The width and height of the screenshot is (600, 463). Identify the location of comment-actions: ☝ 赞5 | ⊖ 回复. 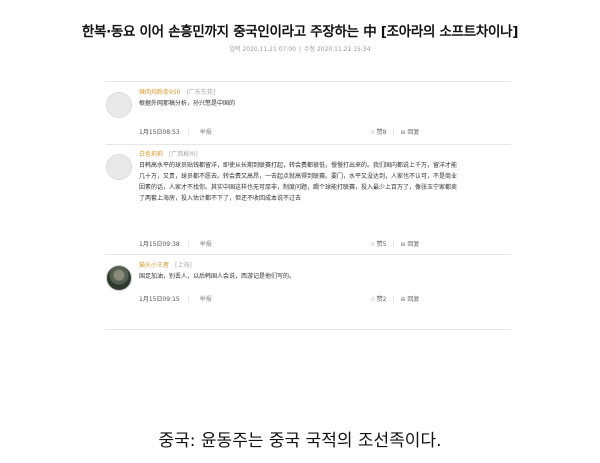
(395, 243).